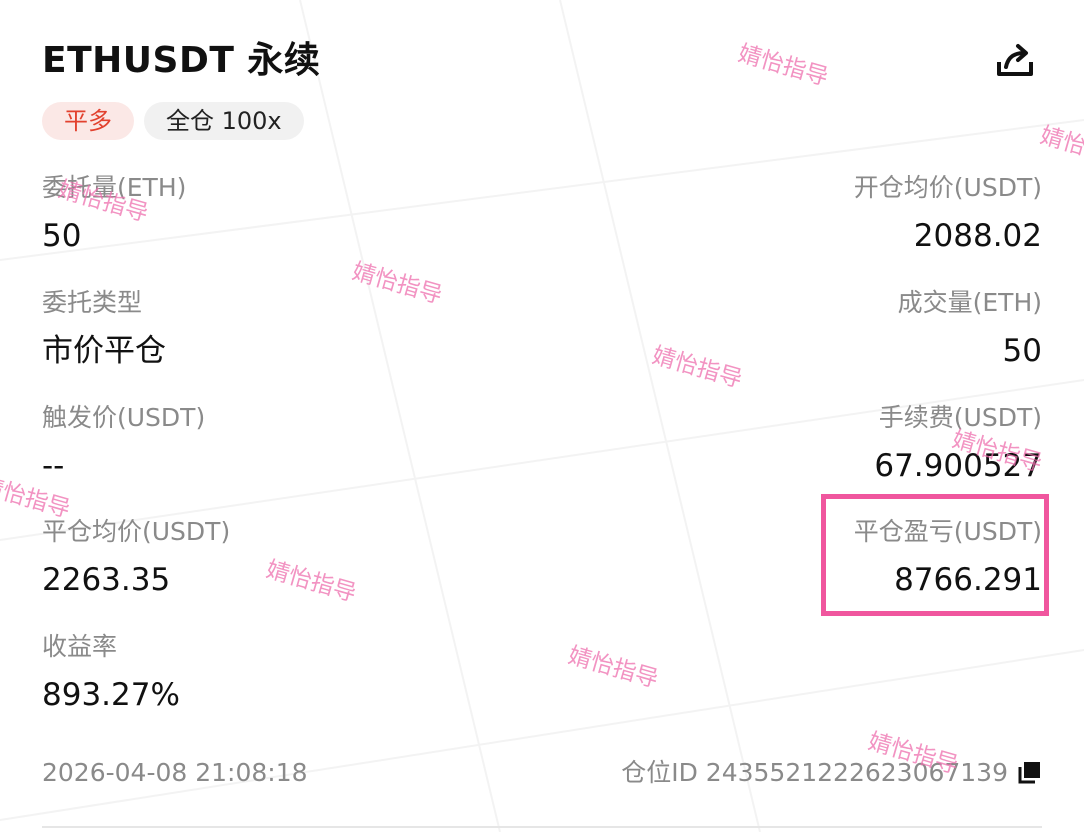 This screenshot has height=832, width=1084. I want to click on page-title: ETHUSDT 永续, so click(181, 60).